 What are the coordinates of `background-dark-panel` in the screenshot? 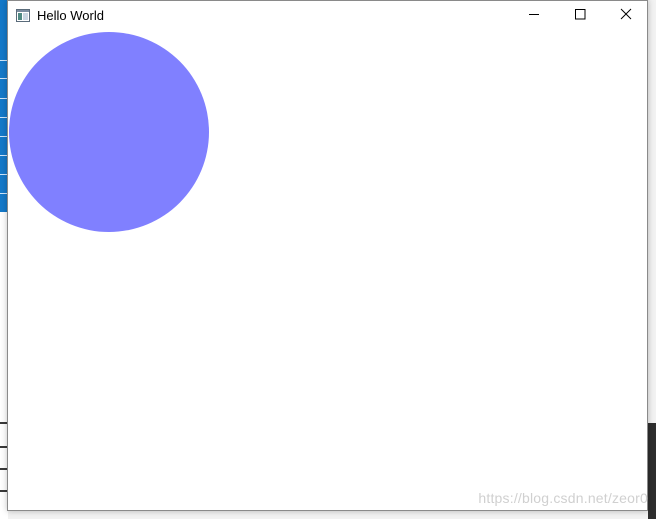 It's located at (652, 471).